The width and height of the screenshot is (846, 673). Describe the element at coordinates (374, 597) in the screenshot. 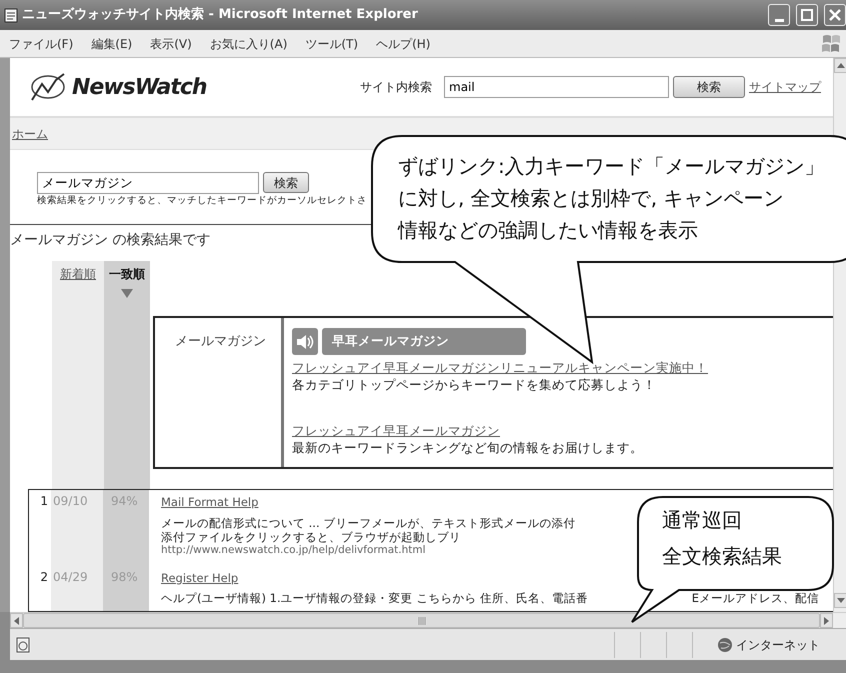

I see `snippet-text: ヘルプ(ユーザ情報) 1.ユーザ情報の登録・変更 こちらから 住所、氏名、電話番` at that location.